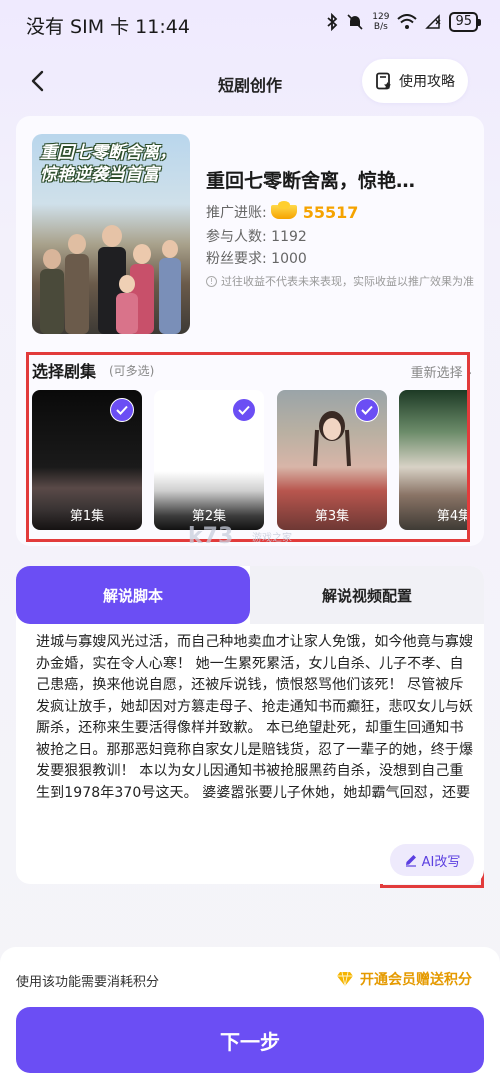 The image size is (500, 1083). Describe the element at coordinates (436, 373) in the screenshot. I see `reselect-label: 重新选择` at that location.